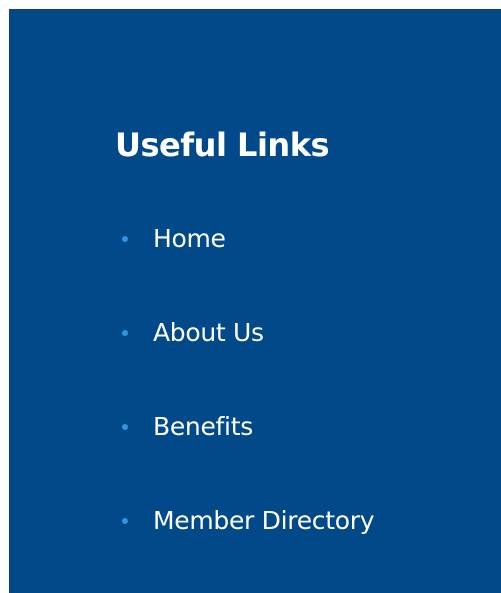 Image resolution: width=501 pixels, height=593 pixels. What do you see at coordinates (264, 521) in the screenshot?
I see `member-directory-link: Member Directory` at bounding box center [264, 521].